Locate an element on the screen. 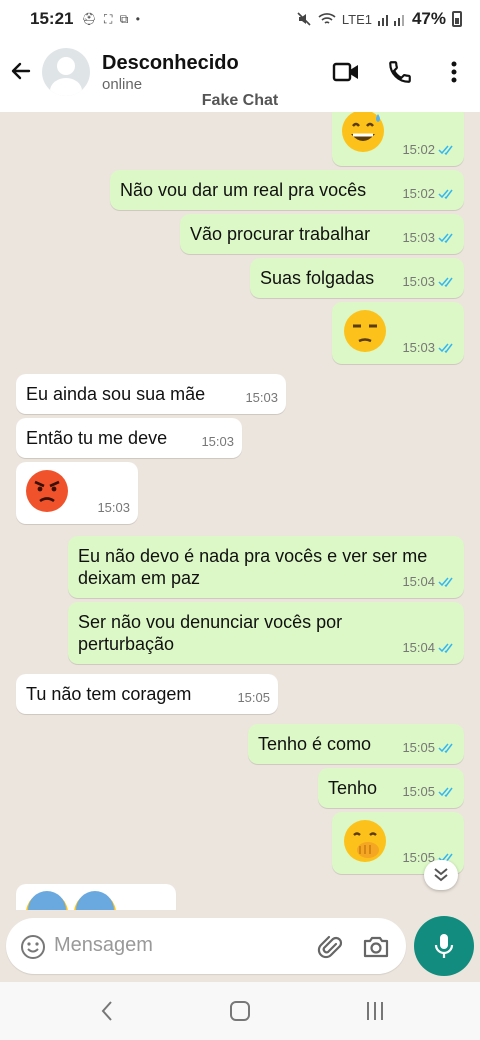  message-text: Então tu me deve is located at coordinates (97, 438).